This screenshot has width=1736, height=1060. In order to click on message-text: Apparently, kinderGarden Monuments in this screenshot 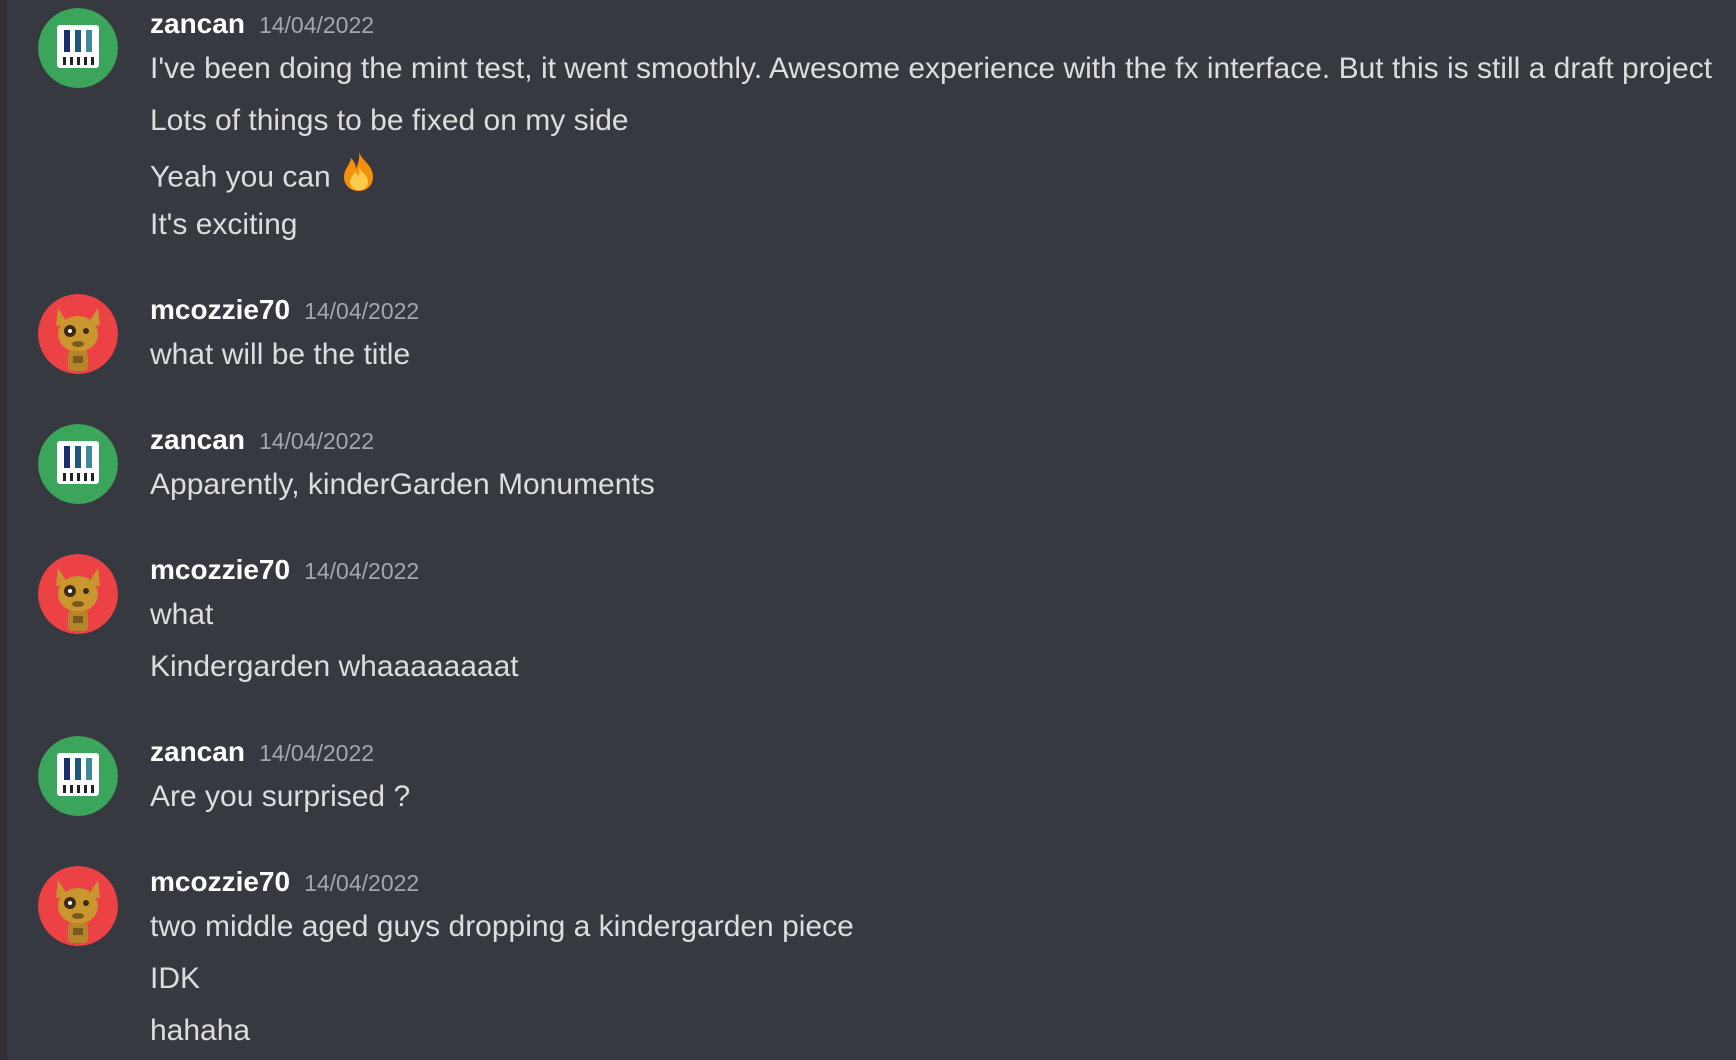, I will do `click(402, 484)`.